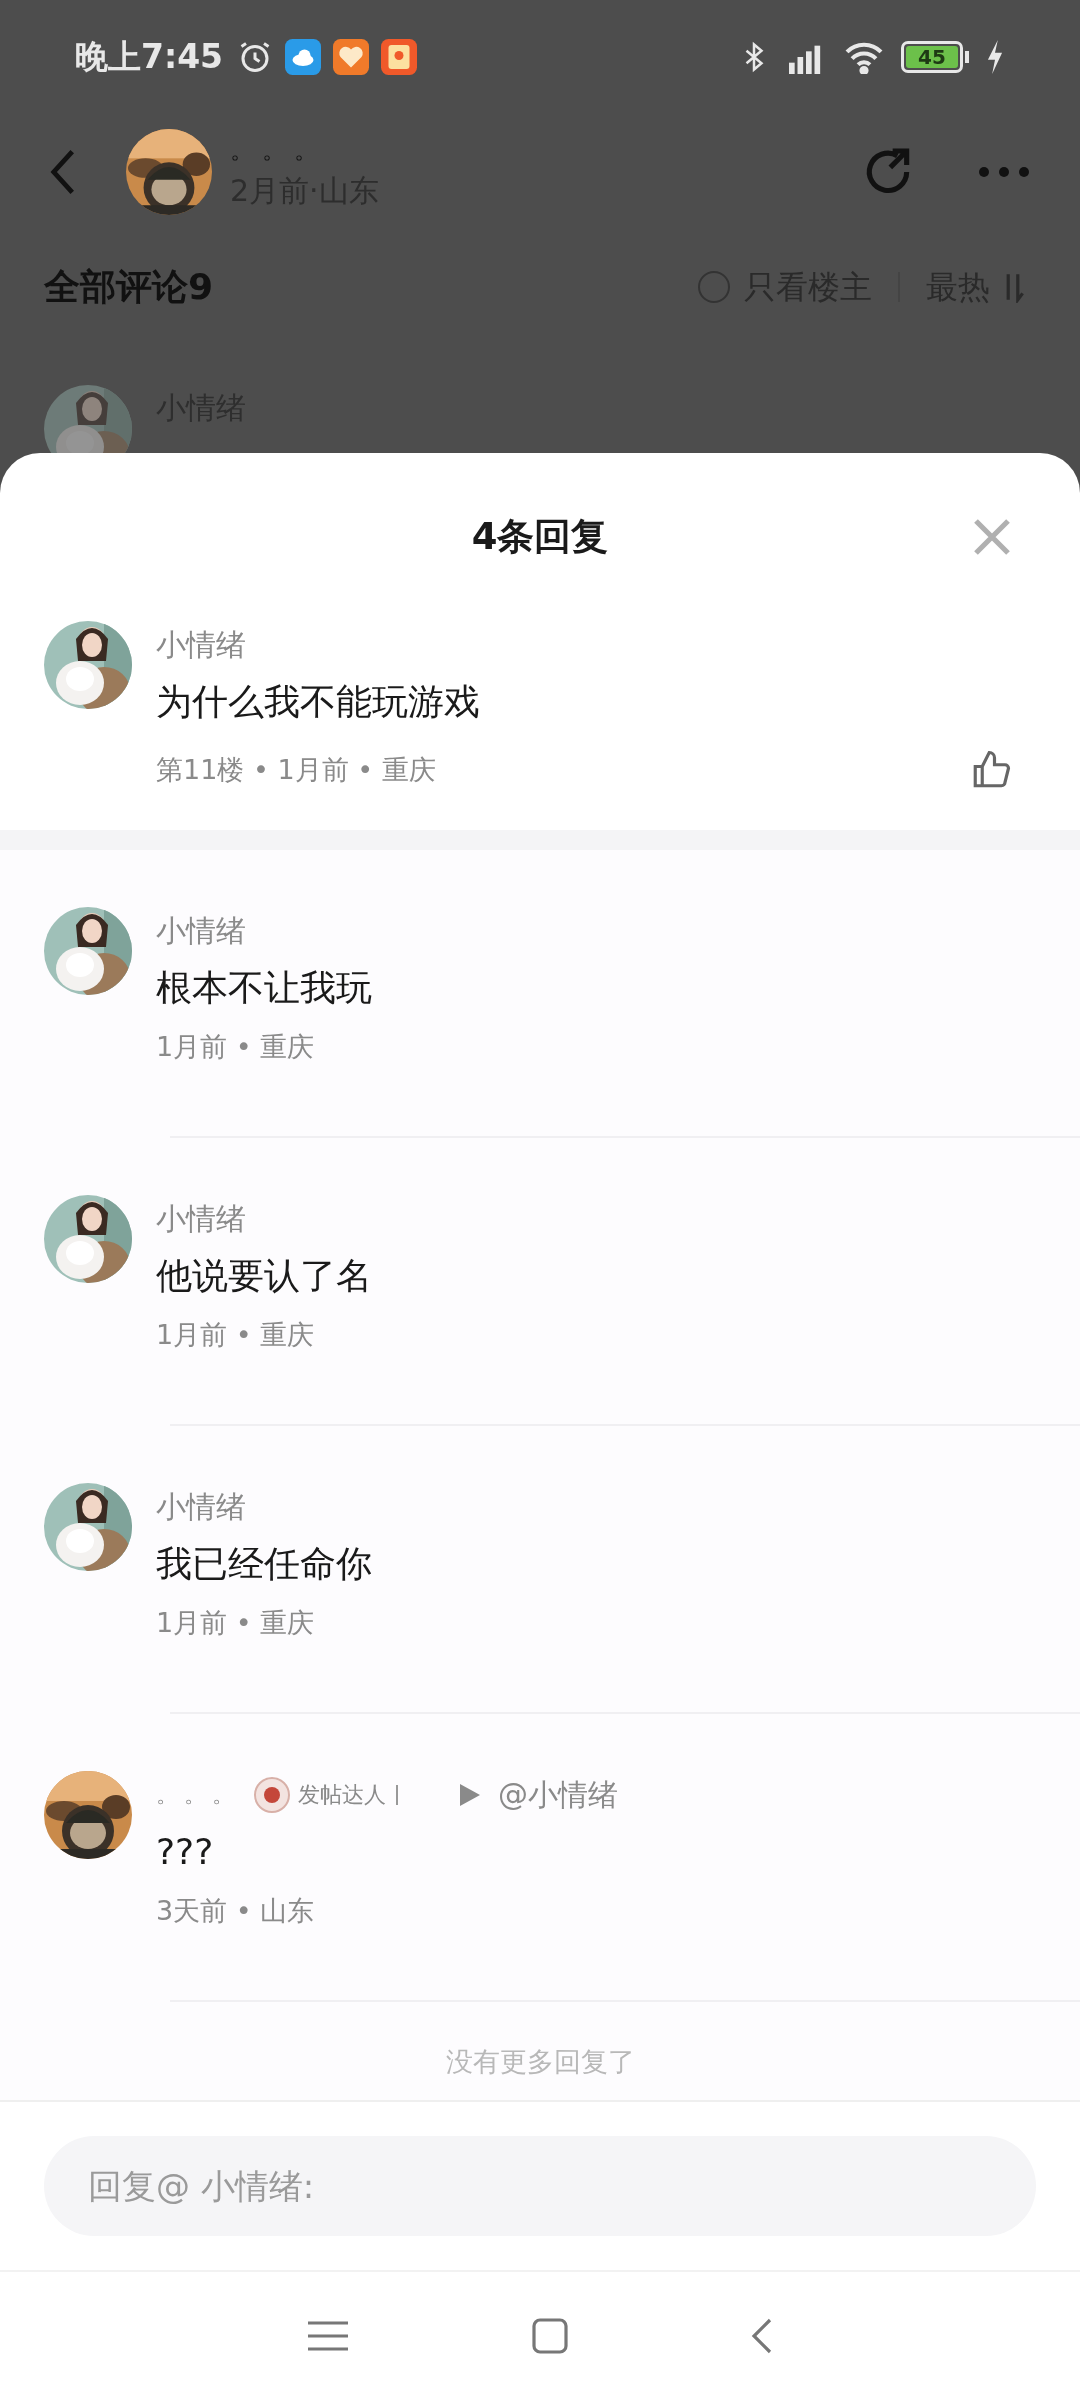 Image resolution: width=1080 pixels, height=2400 pixels. What do you see at coordinates (328, 2336) in the screenshot?
I see `menu-icon` at bounding box center [328, 2336].